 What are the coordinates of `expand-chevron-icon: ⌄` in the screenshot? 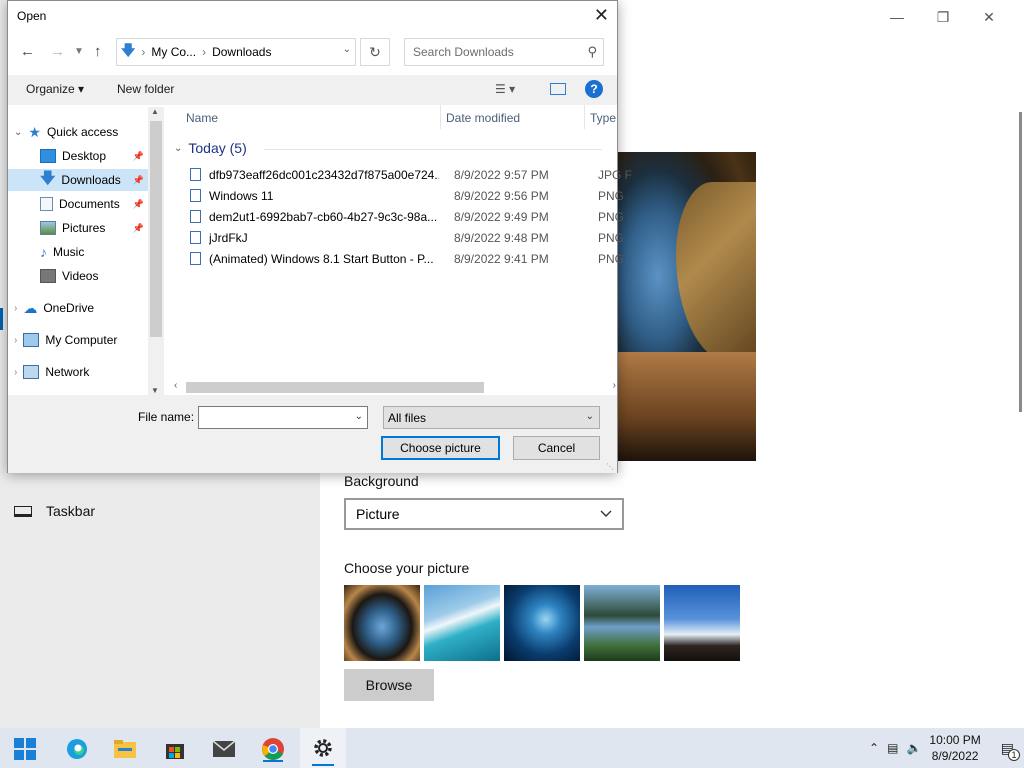 It's located at (18, 132).